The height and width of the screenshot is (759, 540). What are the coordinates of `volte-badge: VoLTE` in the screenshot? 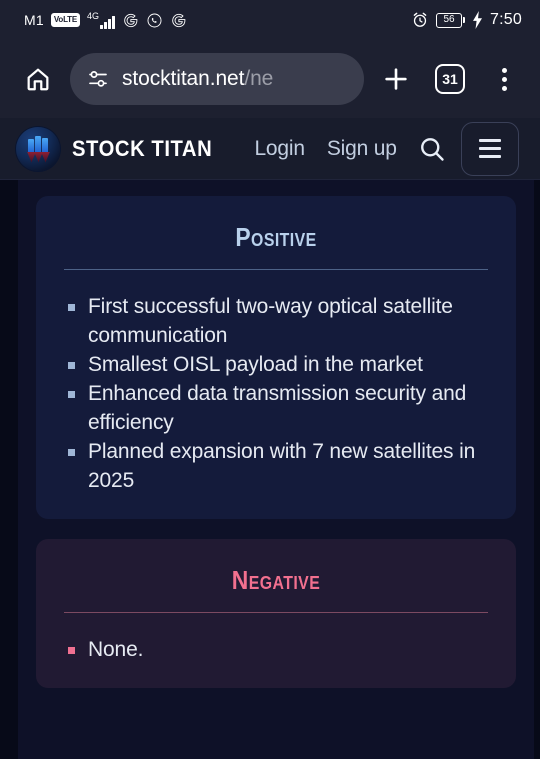 It's located at (65, 20).